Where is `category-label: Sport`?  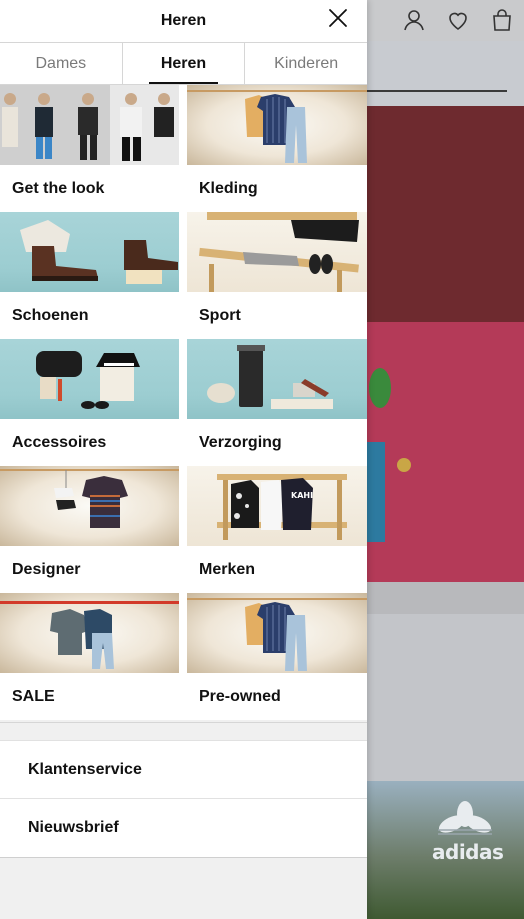
category-label: Sport is located at coordinates (220, 315).